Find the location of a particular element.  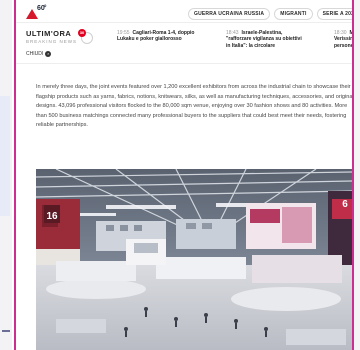

hall-number-left: 16 is located at coordinates (52, 216).